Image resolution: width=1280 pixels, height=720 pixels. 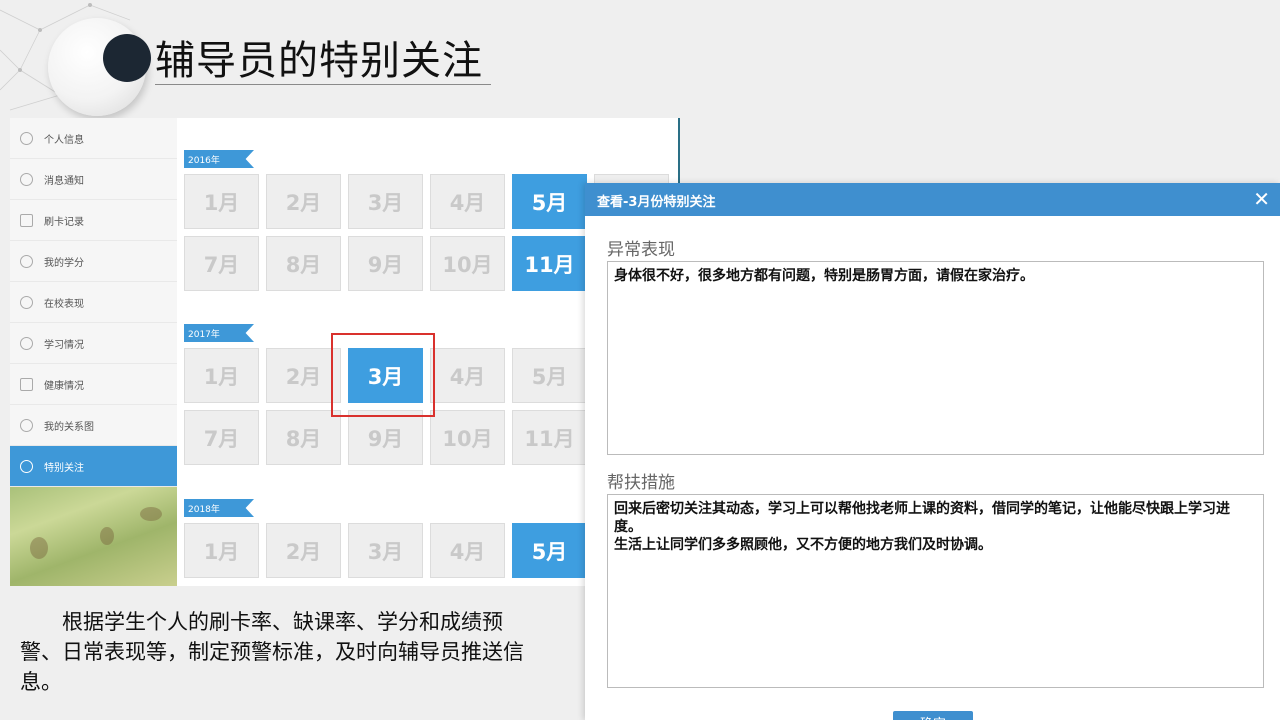 I want to click on month-2016-8: 8月, so click(x=303, y=263).